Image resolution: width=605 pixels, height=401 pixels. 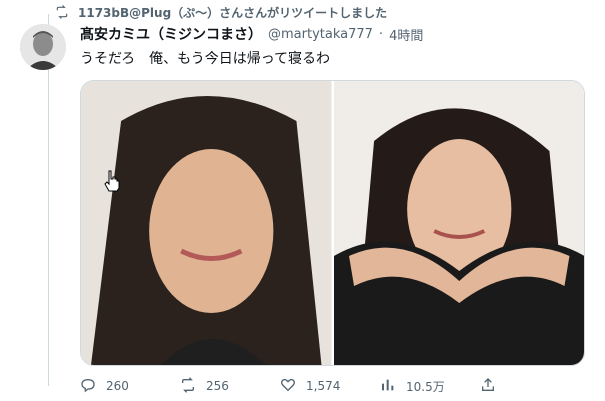 What do you see at coordinates (388, 386) in the screenshot?
I see `bar-chart-icon` at bounding box center [388, 386].